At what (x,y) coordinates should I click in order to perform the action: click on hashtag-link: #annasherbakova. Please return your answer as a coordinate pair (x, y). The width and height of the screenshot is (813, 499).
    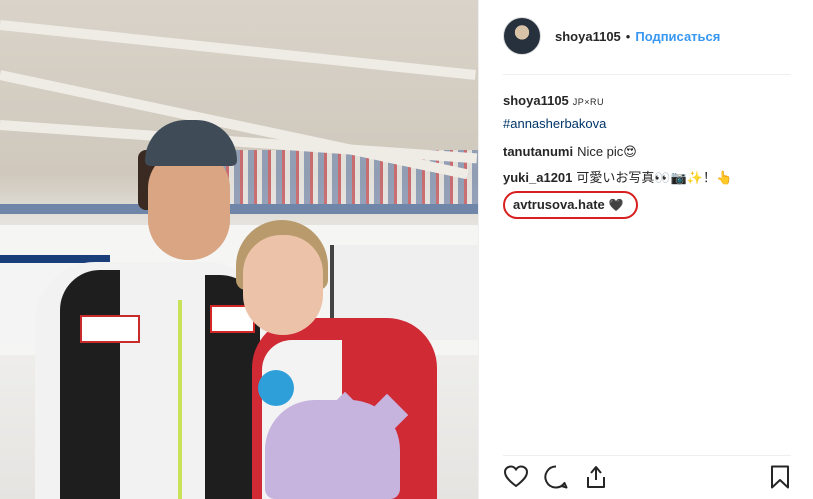
    Looking at the image, I should click on (554, 123).